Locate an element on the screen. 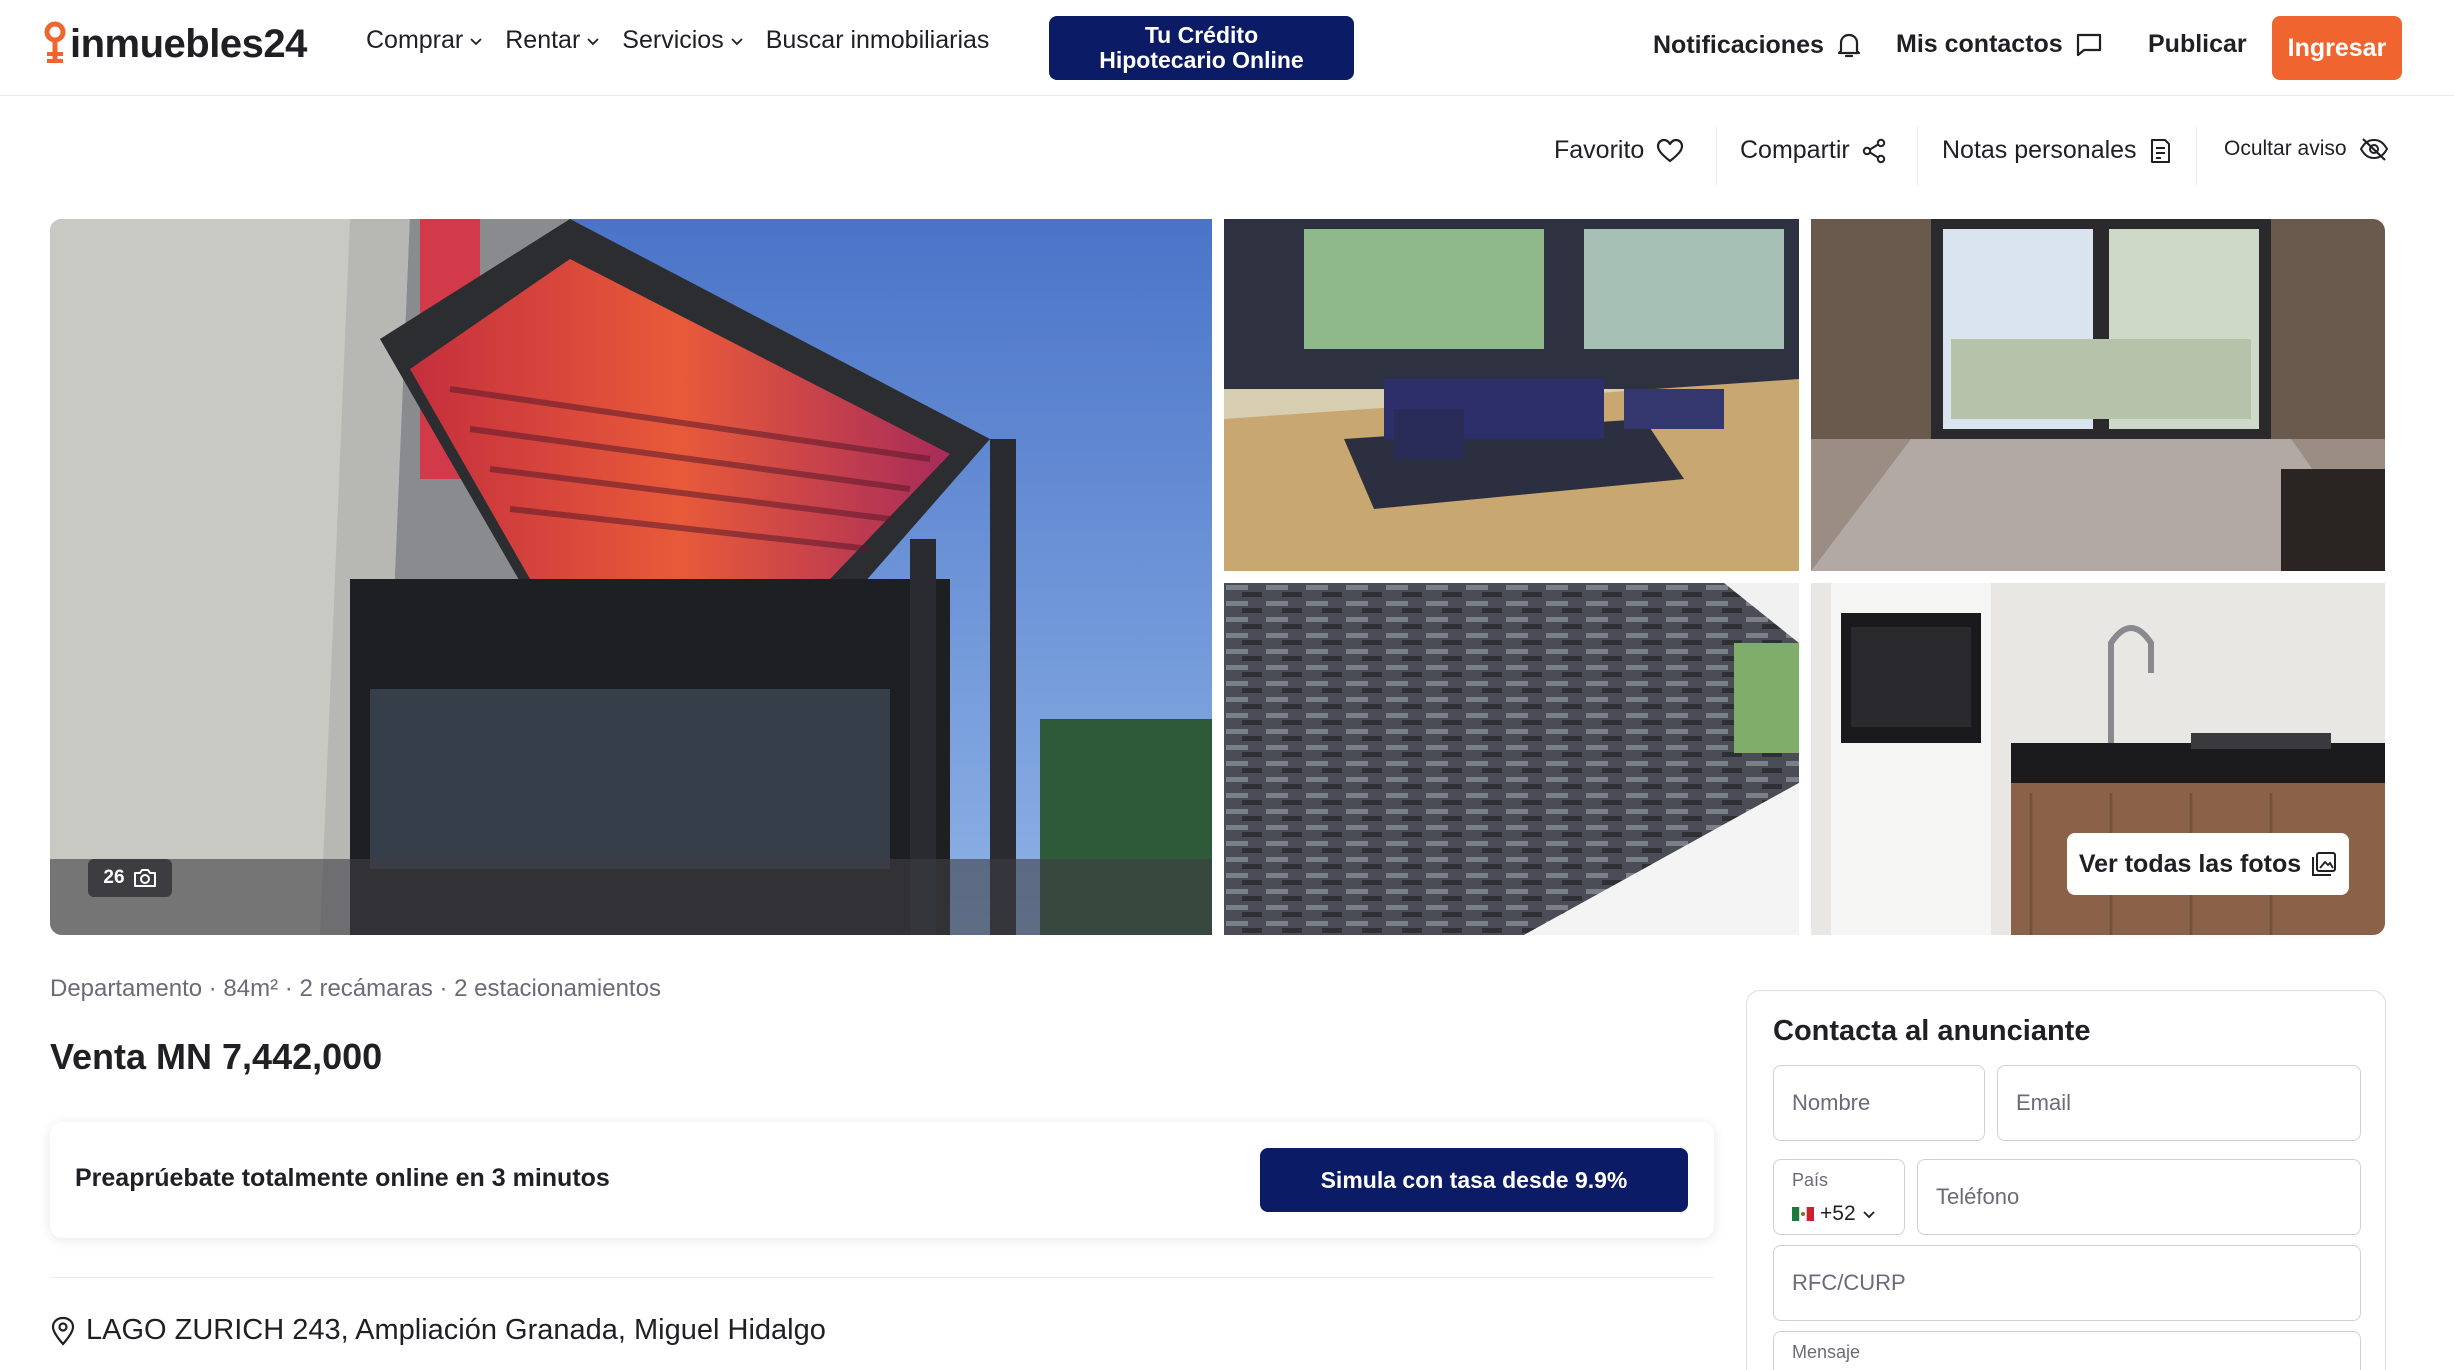  view-all-photos-button: Ver todas las fotos is located at coordinates (2208, 864).